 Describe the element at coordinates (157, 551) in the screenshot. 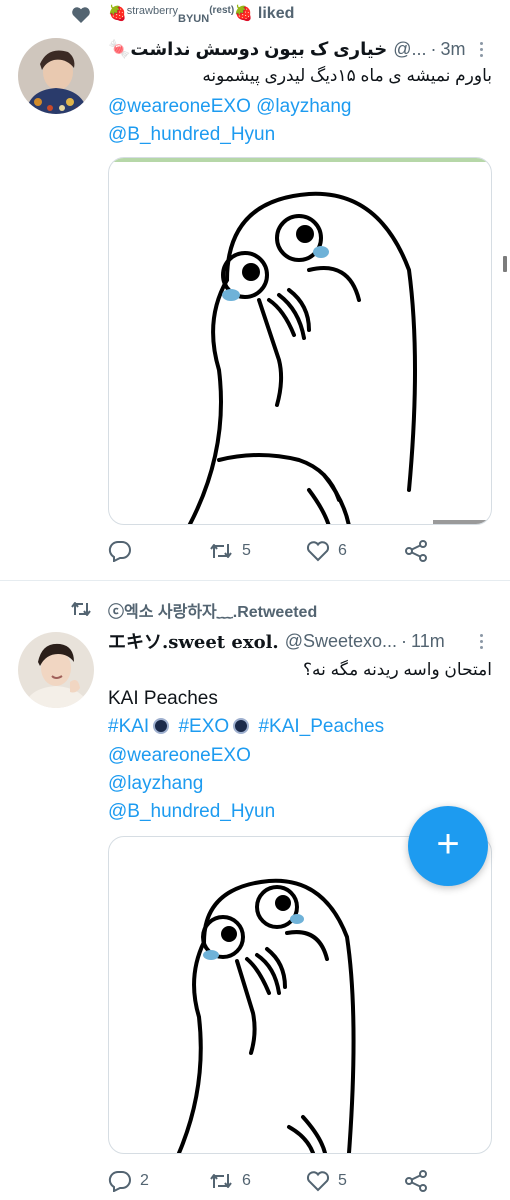

I see `reply-button` at that location.